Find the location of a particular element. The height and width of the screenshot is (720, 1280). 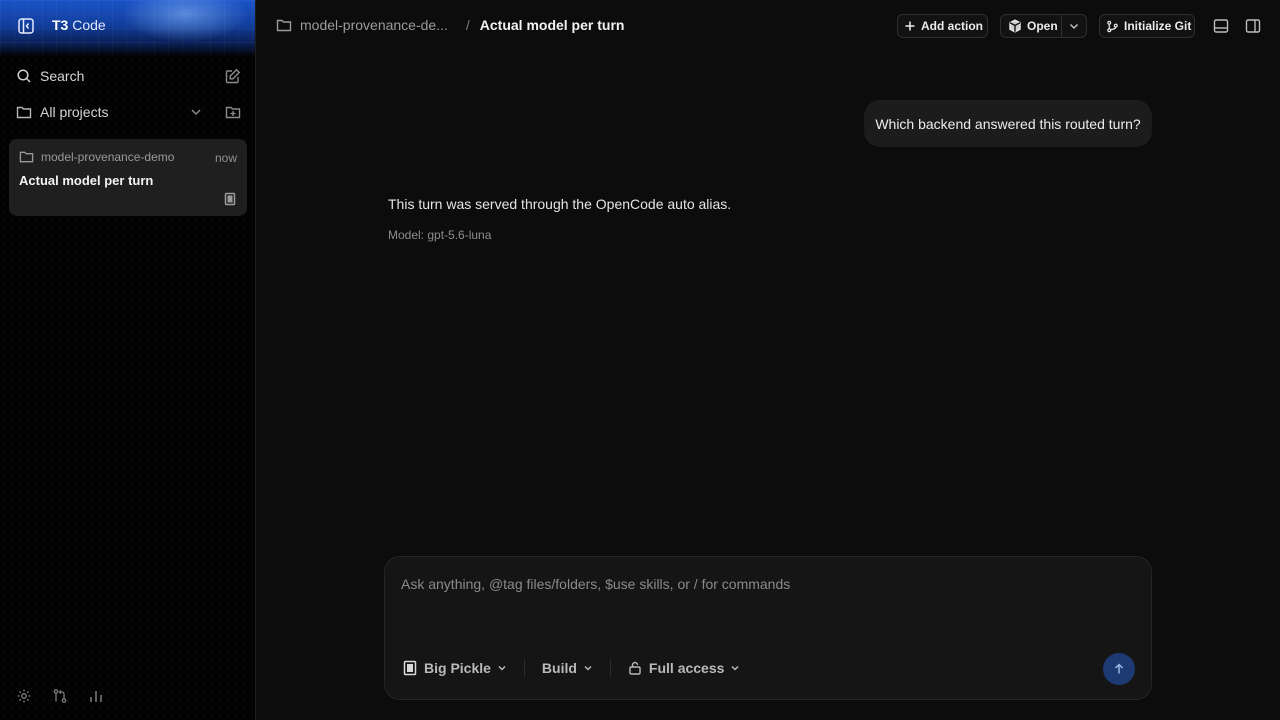

cube-icon is located at coordinates (1015, 26).